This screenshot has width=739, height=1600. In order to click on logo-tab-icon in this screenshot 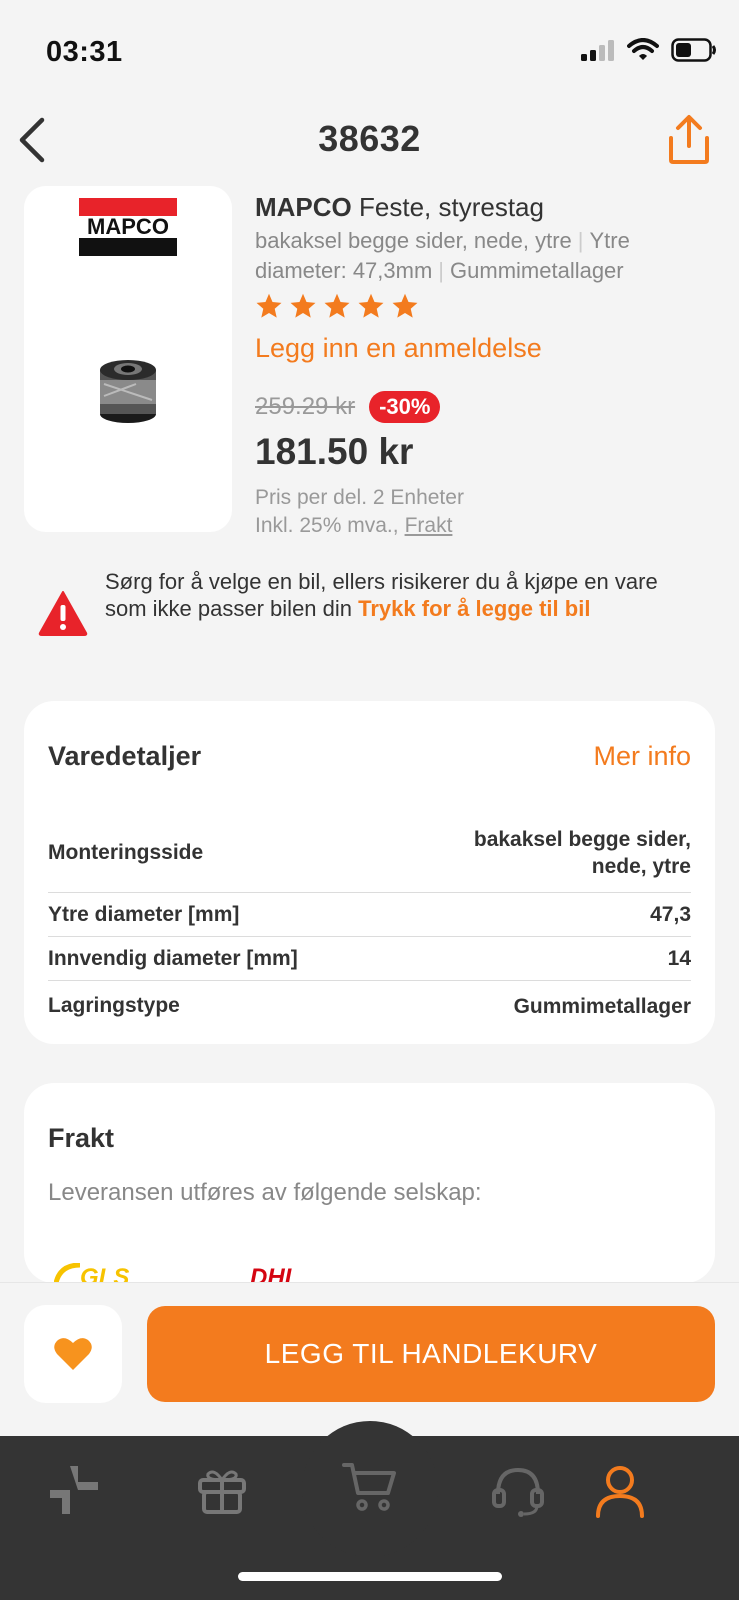, I will do `click(74, 1490)`.